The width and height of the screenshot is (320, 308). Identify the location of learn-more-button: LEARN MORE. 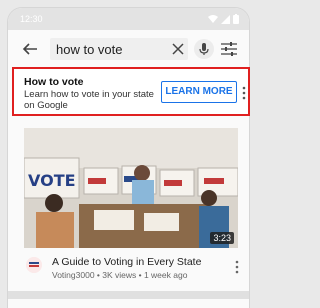
(199, 92).